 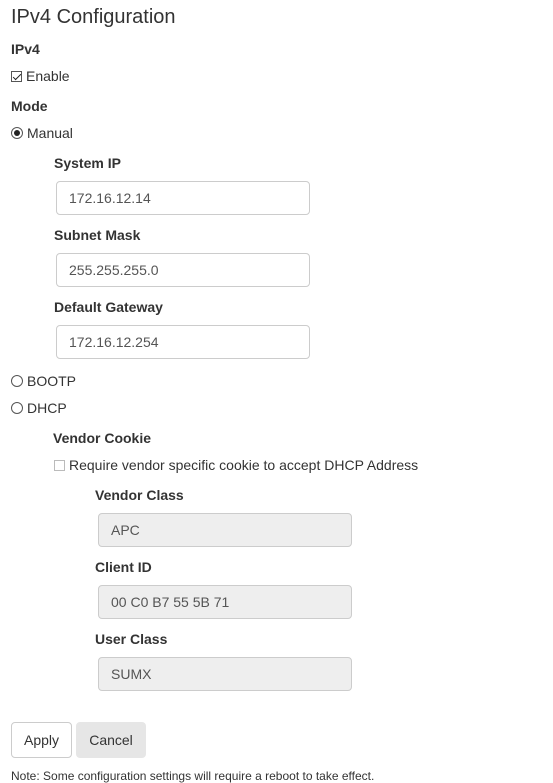 I want to click on ipv4-enable-option: Enable, so click(x=40, y=76).